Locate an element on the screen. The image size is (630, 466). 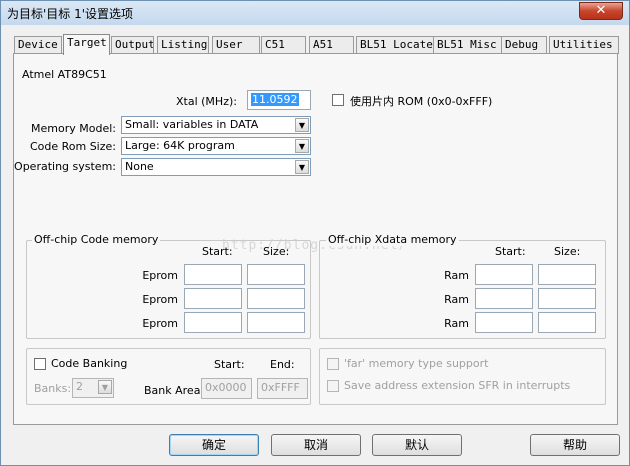
code-size-header: Size: is located at coordinates (276, 251).